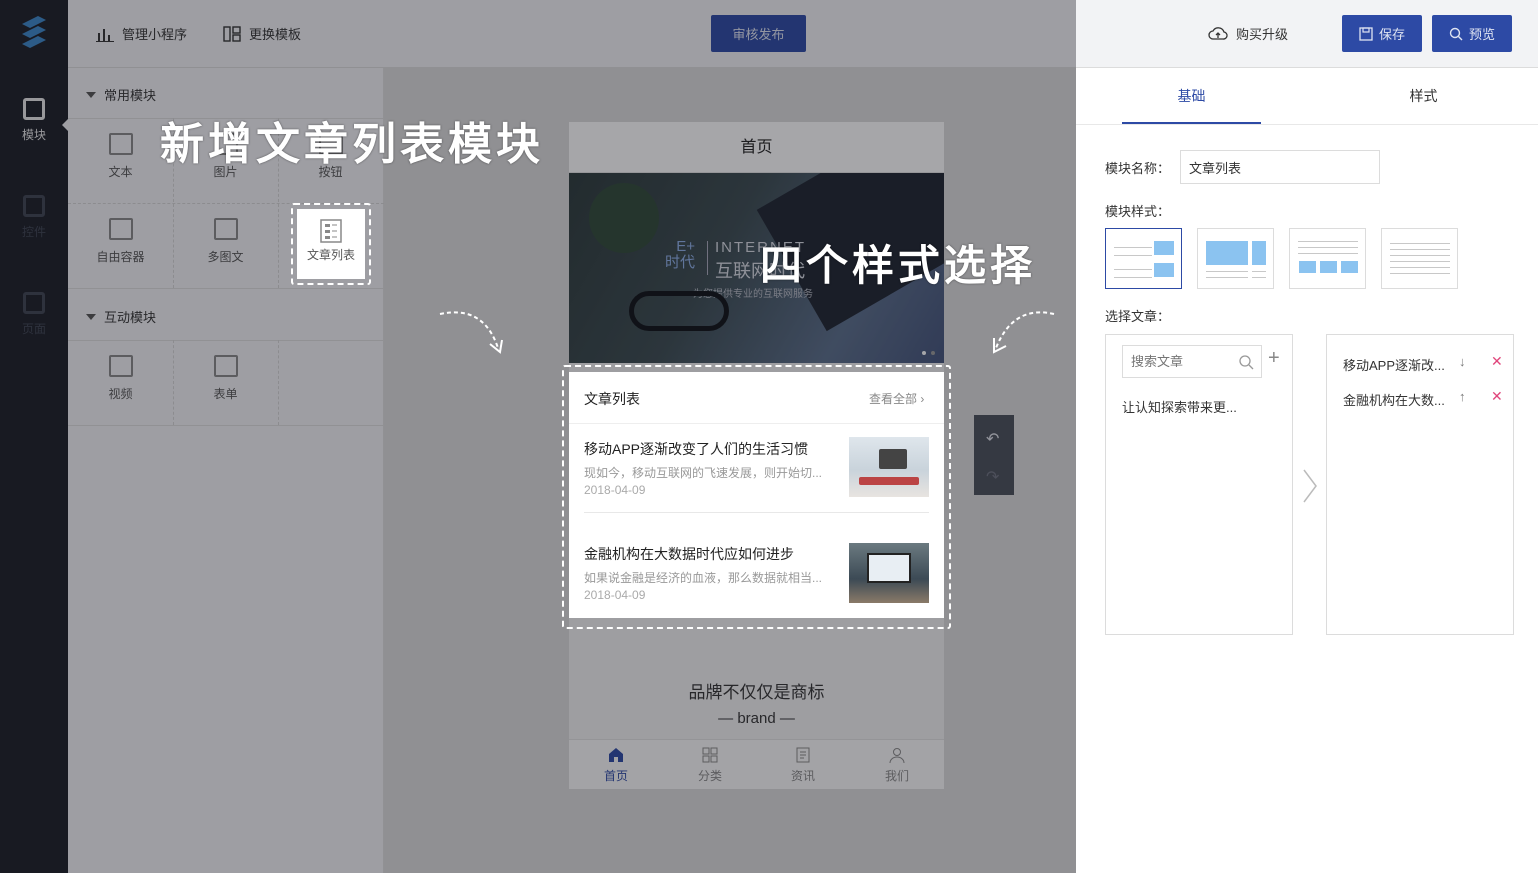 This screenshot has width=1538, height=873. I want to click on rail-item-widget: 控件, so click(34, 217).